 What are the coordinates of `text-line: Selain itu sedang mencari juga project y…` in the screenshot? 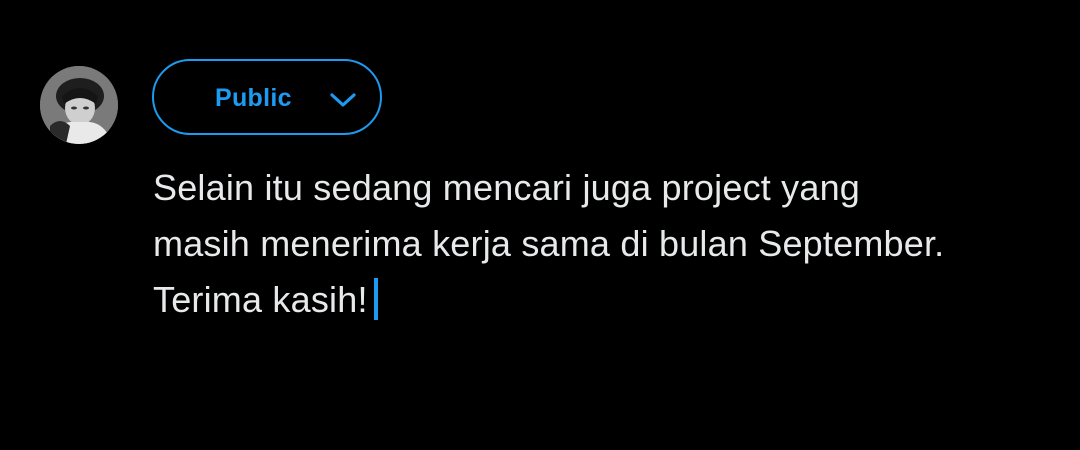 It's located at (507, 187).